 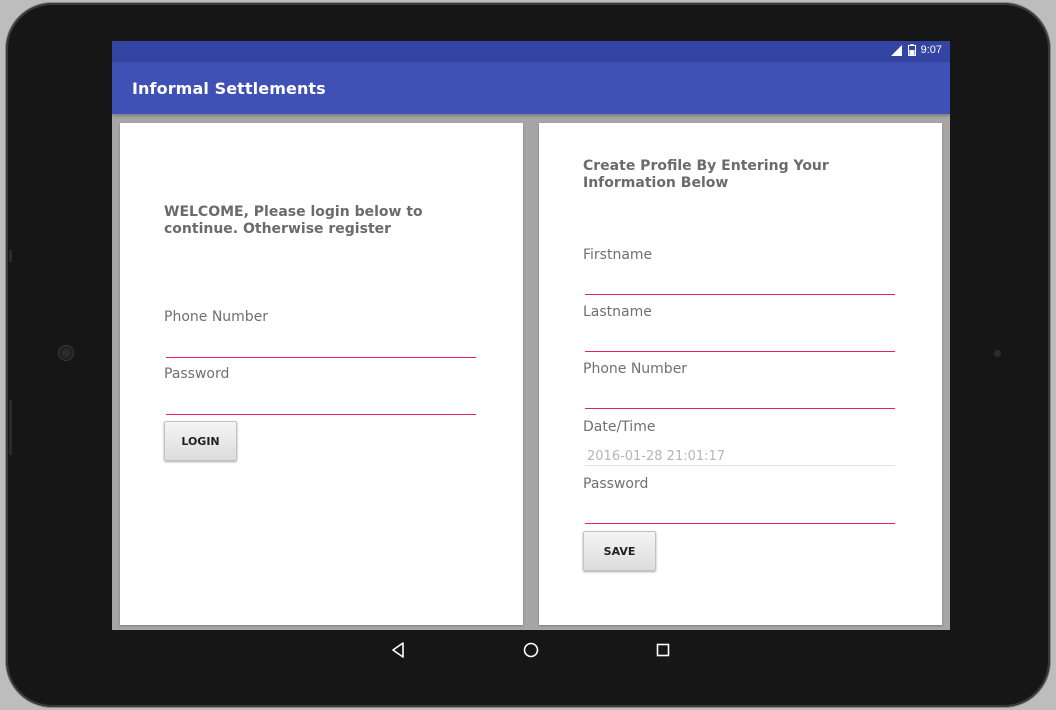 What do you see at coordinates (229, 88) in the screenshot?
I see `app-title: Informal Settlements` at bounding box center [229, 88].